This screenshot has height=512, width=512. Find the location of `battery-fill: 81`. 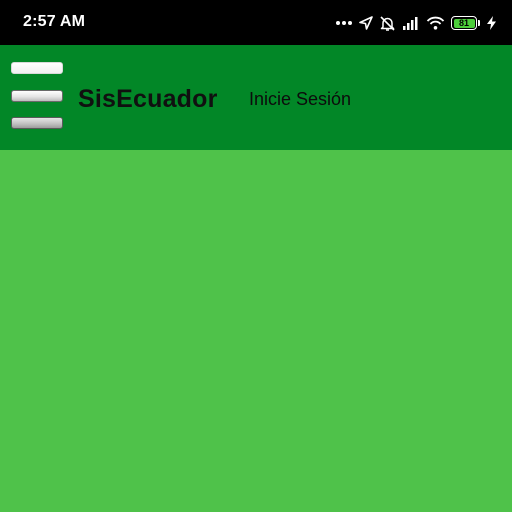

battery-fill: 81 is located at coordinates (464, 22).